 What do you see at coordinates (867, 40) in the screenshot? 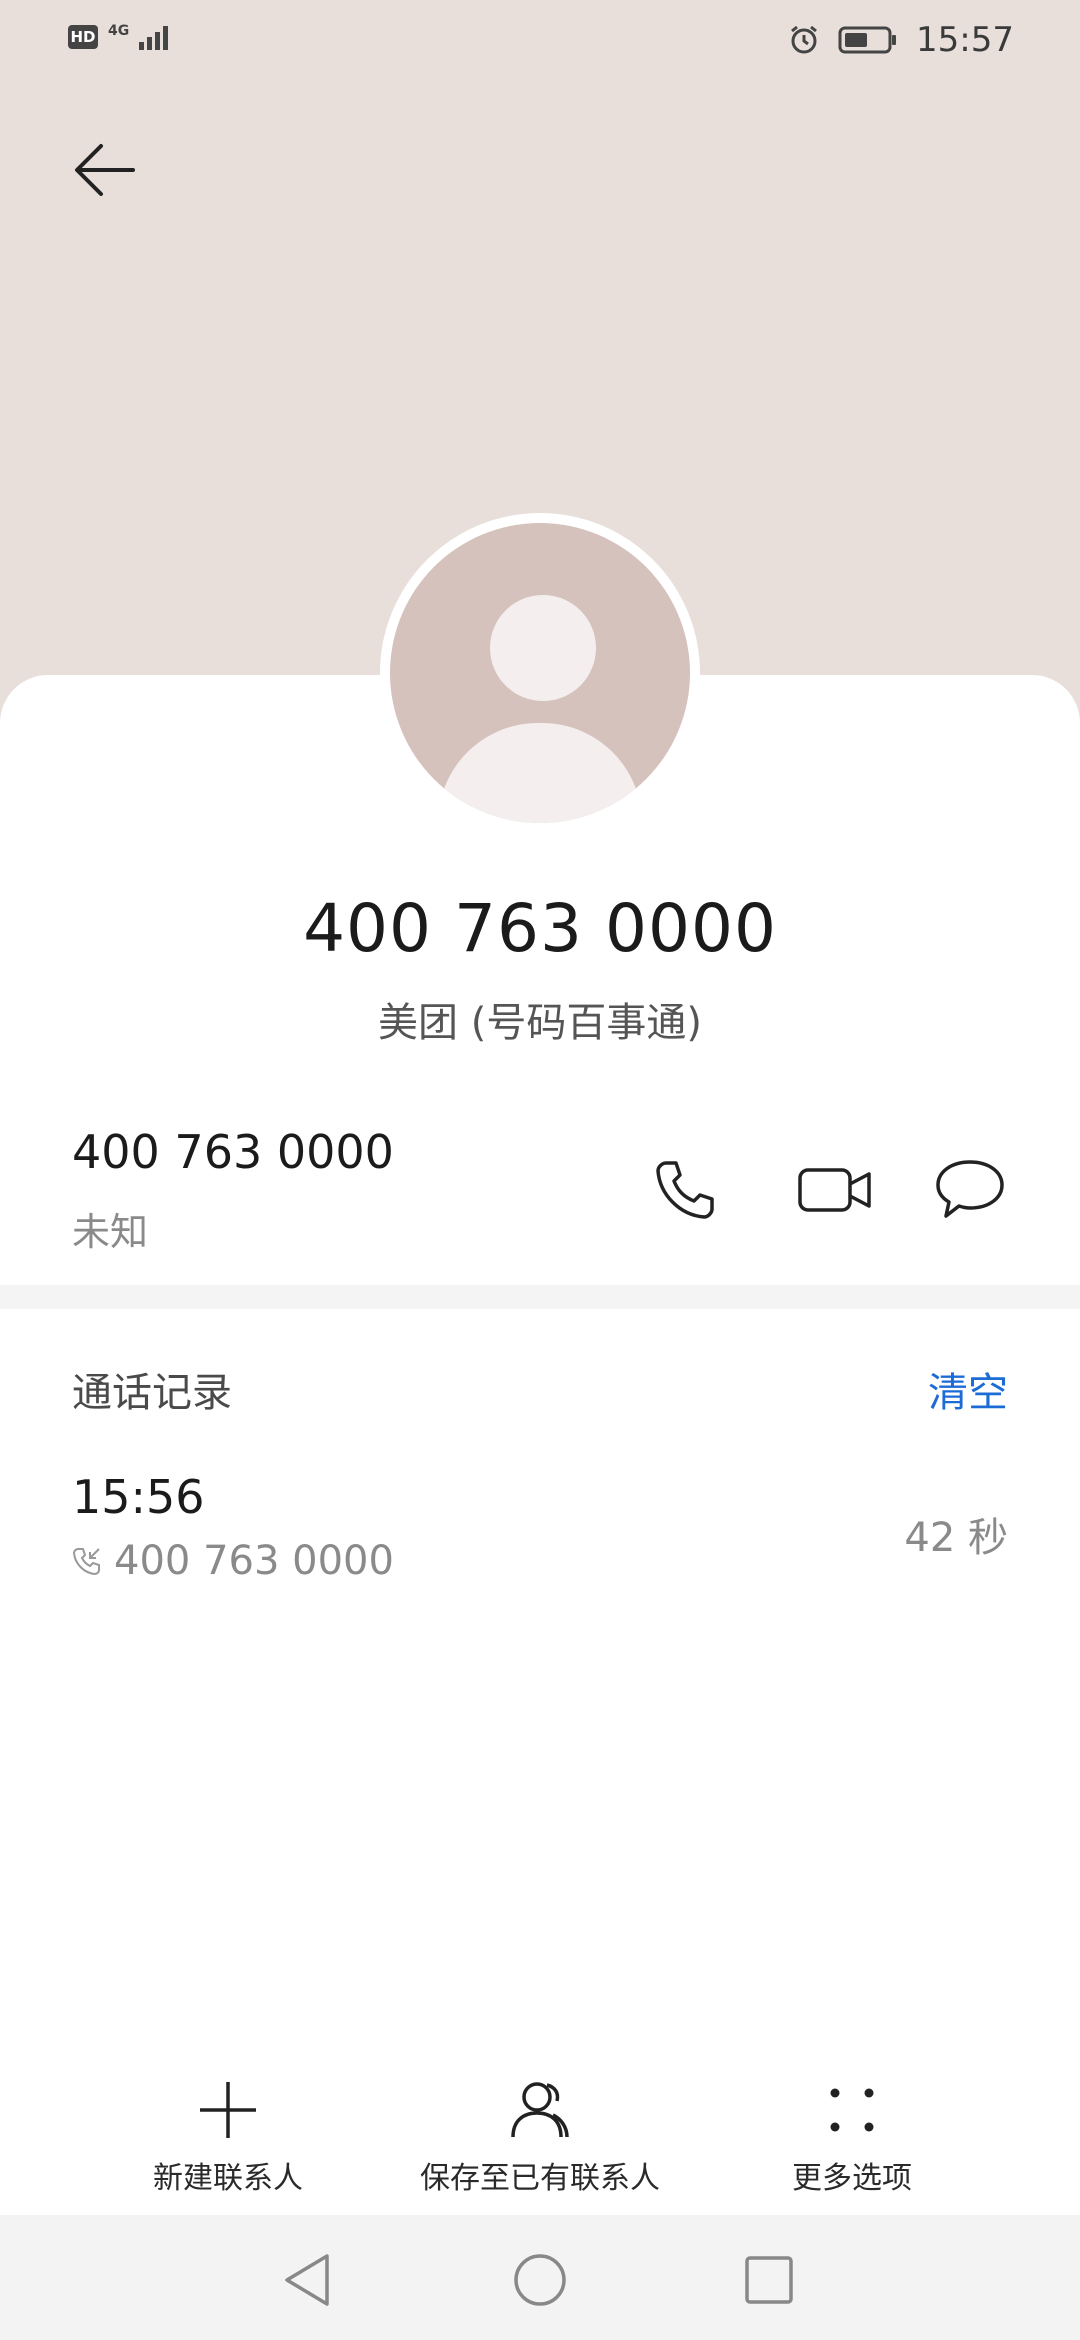
I see `battery-icon` at bounding box center [867, 40].